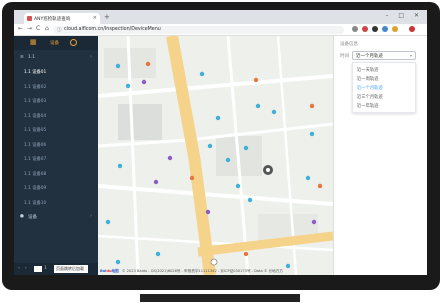  What do you see at coordinates (56, 86) in the screenshot?
I see `sidebar-item: 1.1 设备02` at bounding box center [56, 86].